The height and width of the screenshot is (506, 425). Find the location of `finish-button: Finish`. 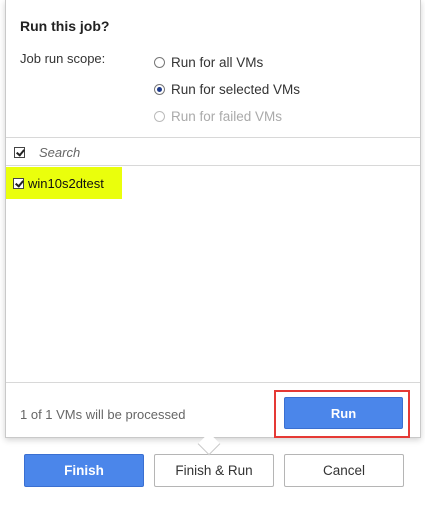

finish-button: Finish is located at coordinates (84, 470).